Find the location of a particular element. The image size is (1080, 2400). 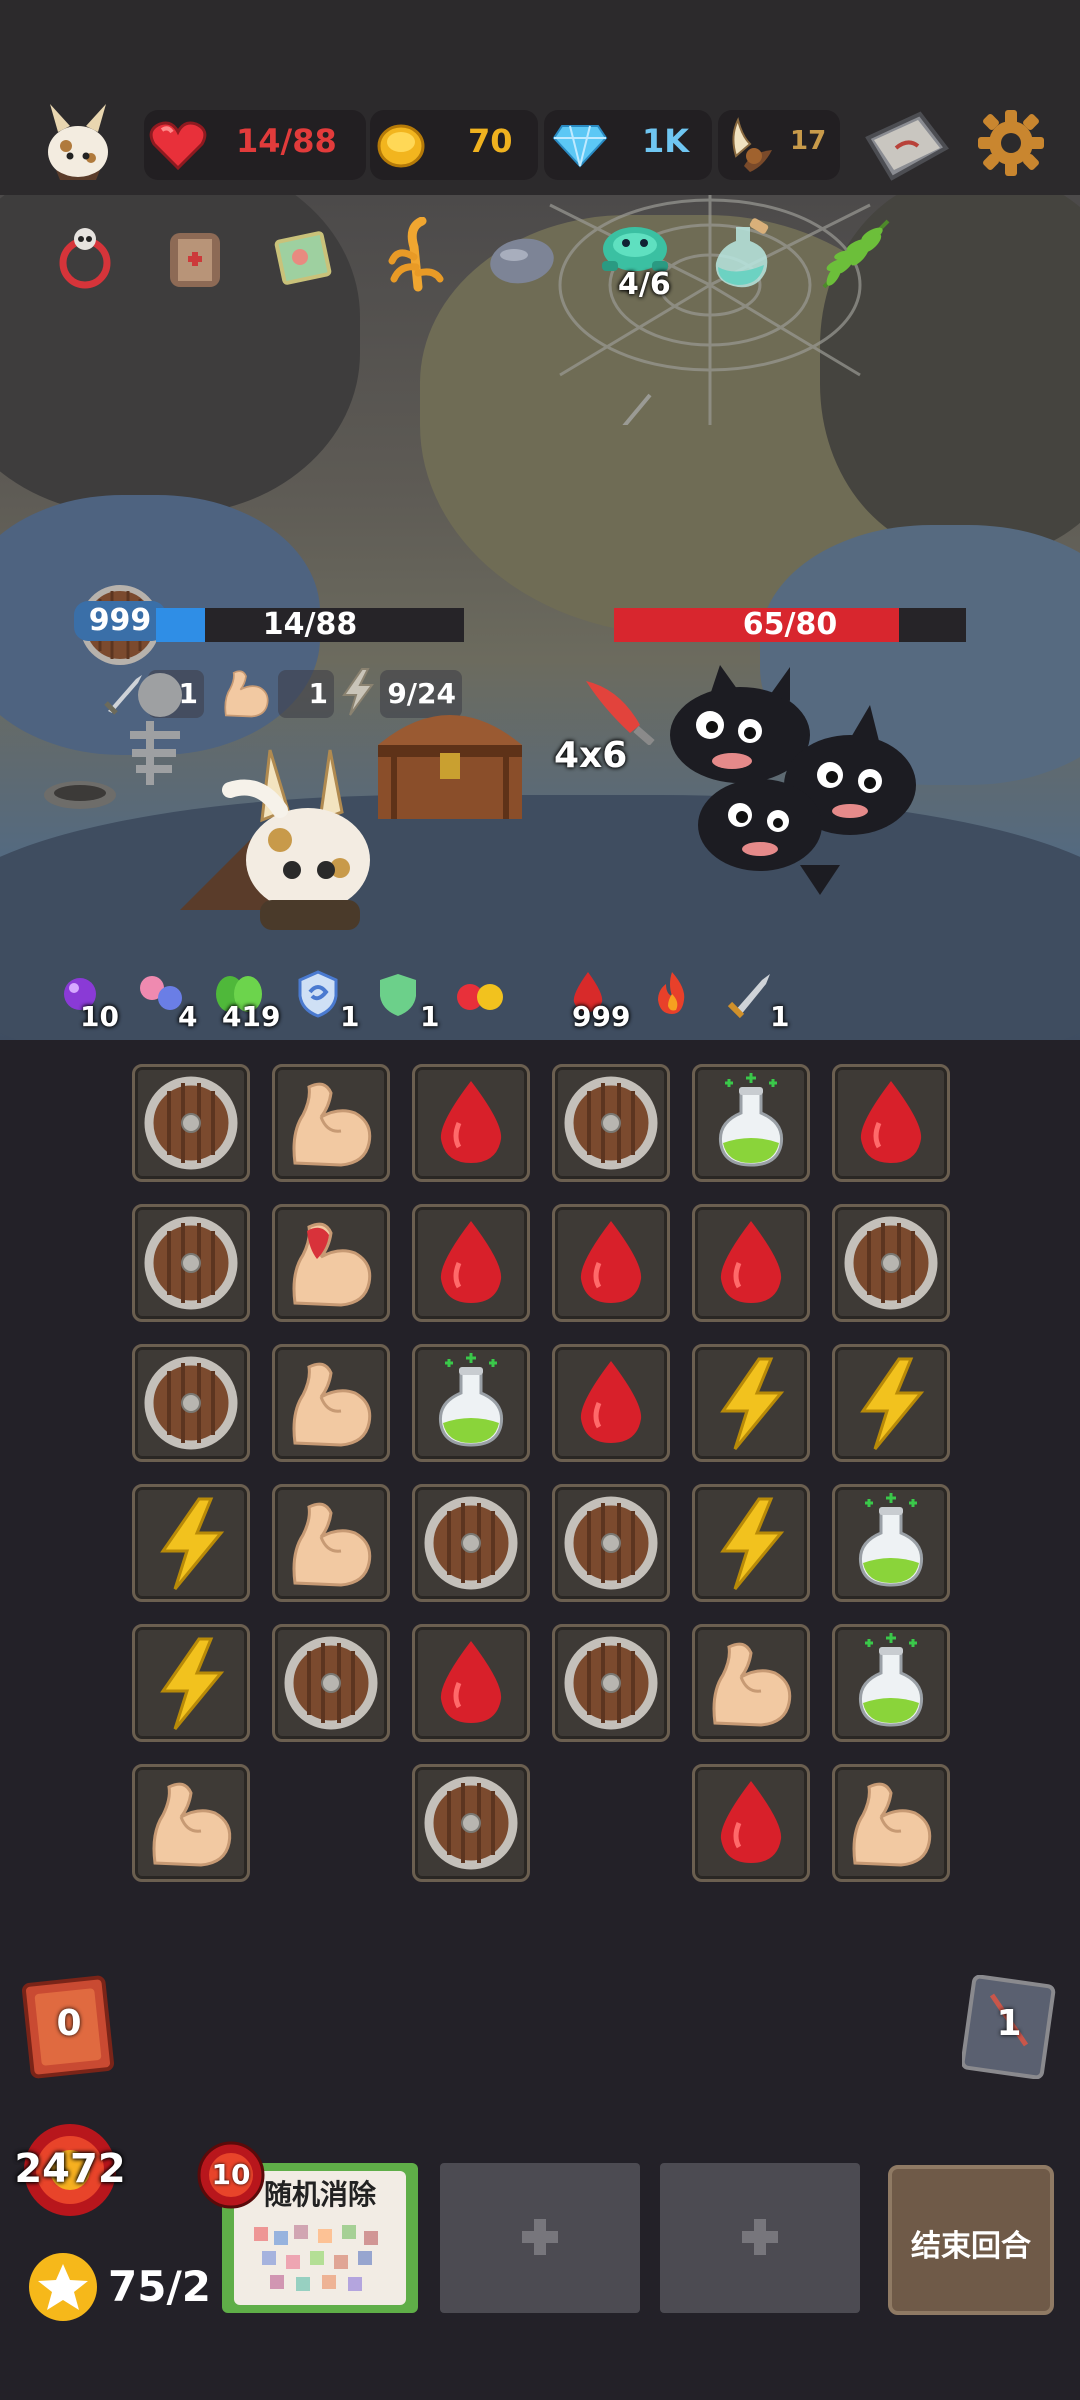

horn-pill: 17 is located at coordinates (779, 145).